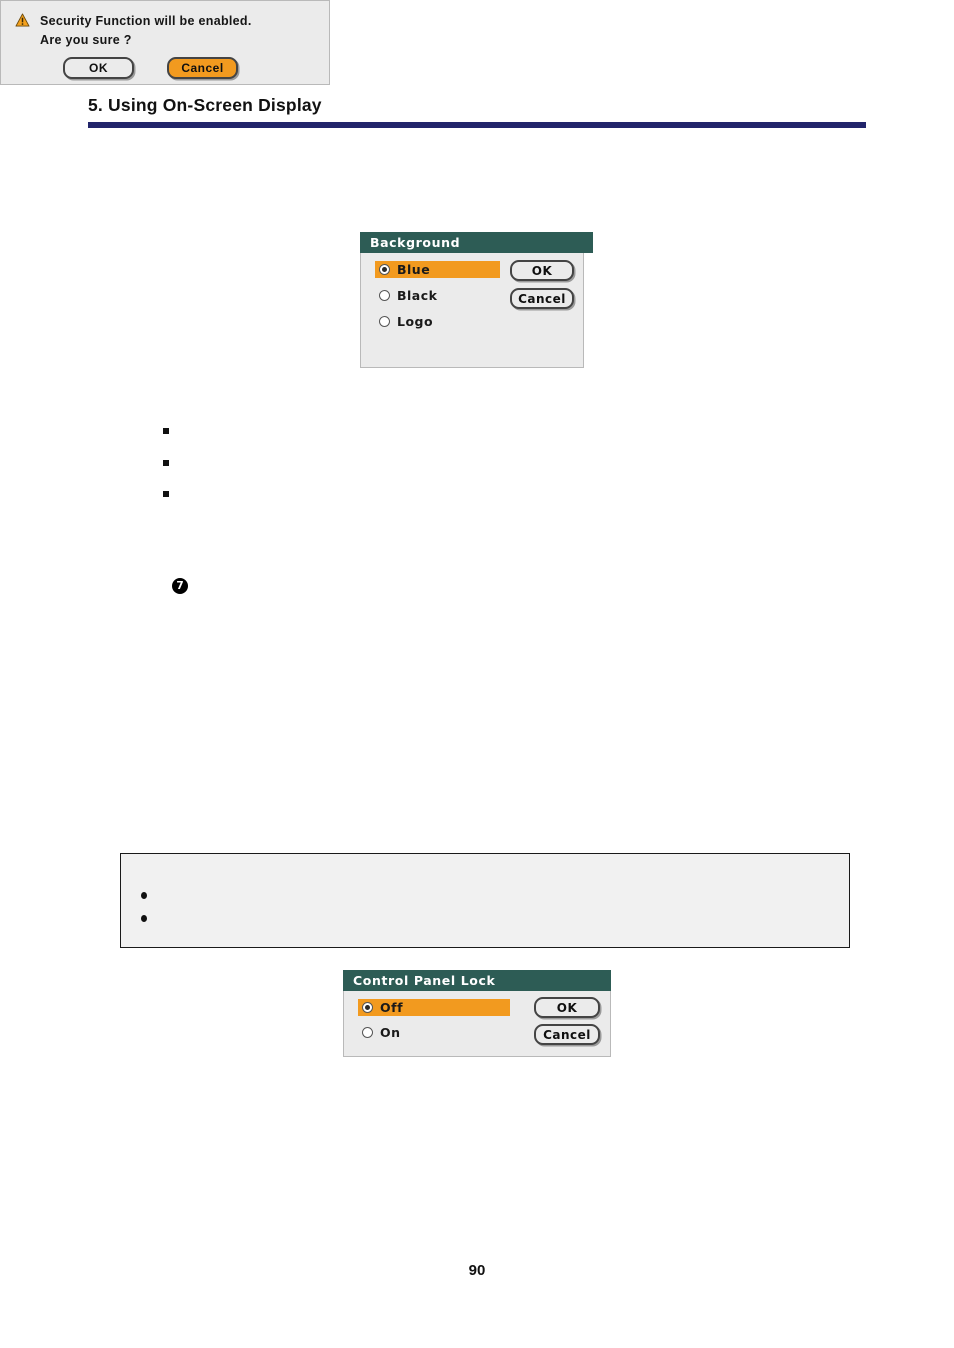 The height and width of the screenshot is (1348, 954). I want to click on background-dialog-title: Background, so click(476, 242).